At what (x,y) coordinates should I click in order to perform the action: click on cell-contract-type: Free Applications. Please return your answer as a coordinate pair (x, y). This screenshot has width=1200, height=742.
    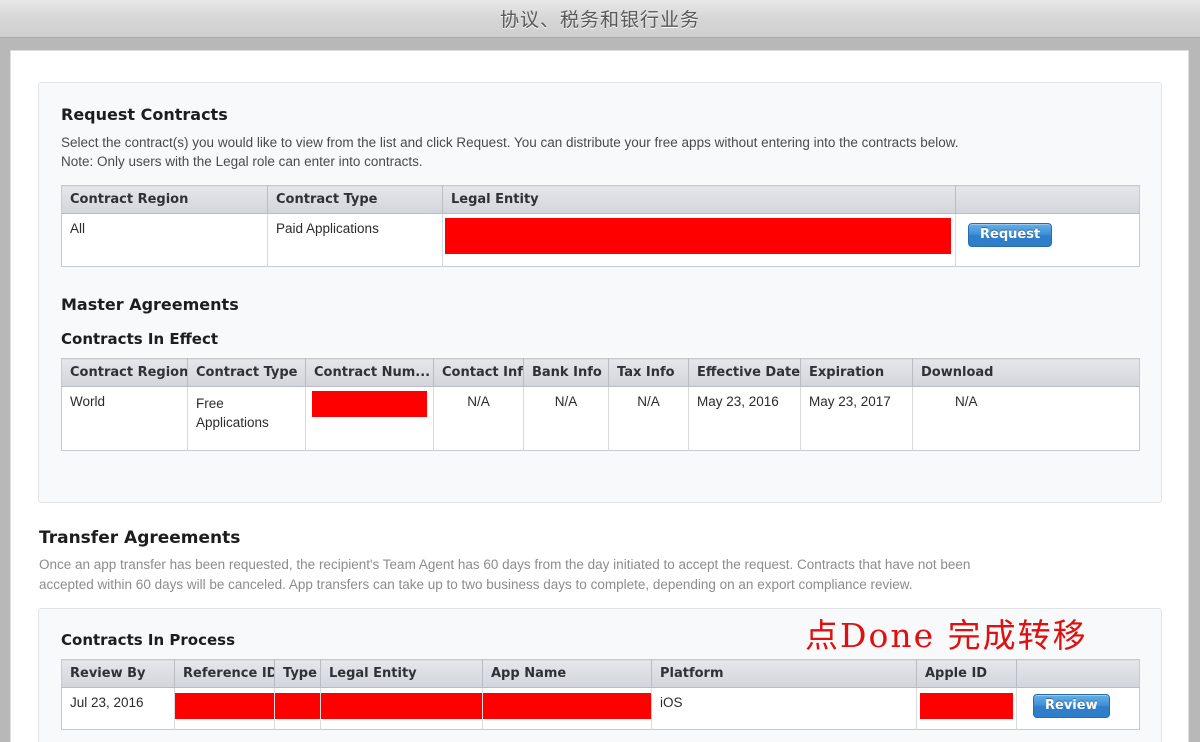
    Looking at the image, I should click on (246, 418).